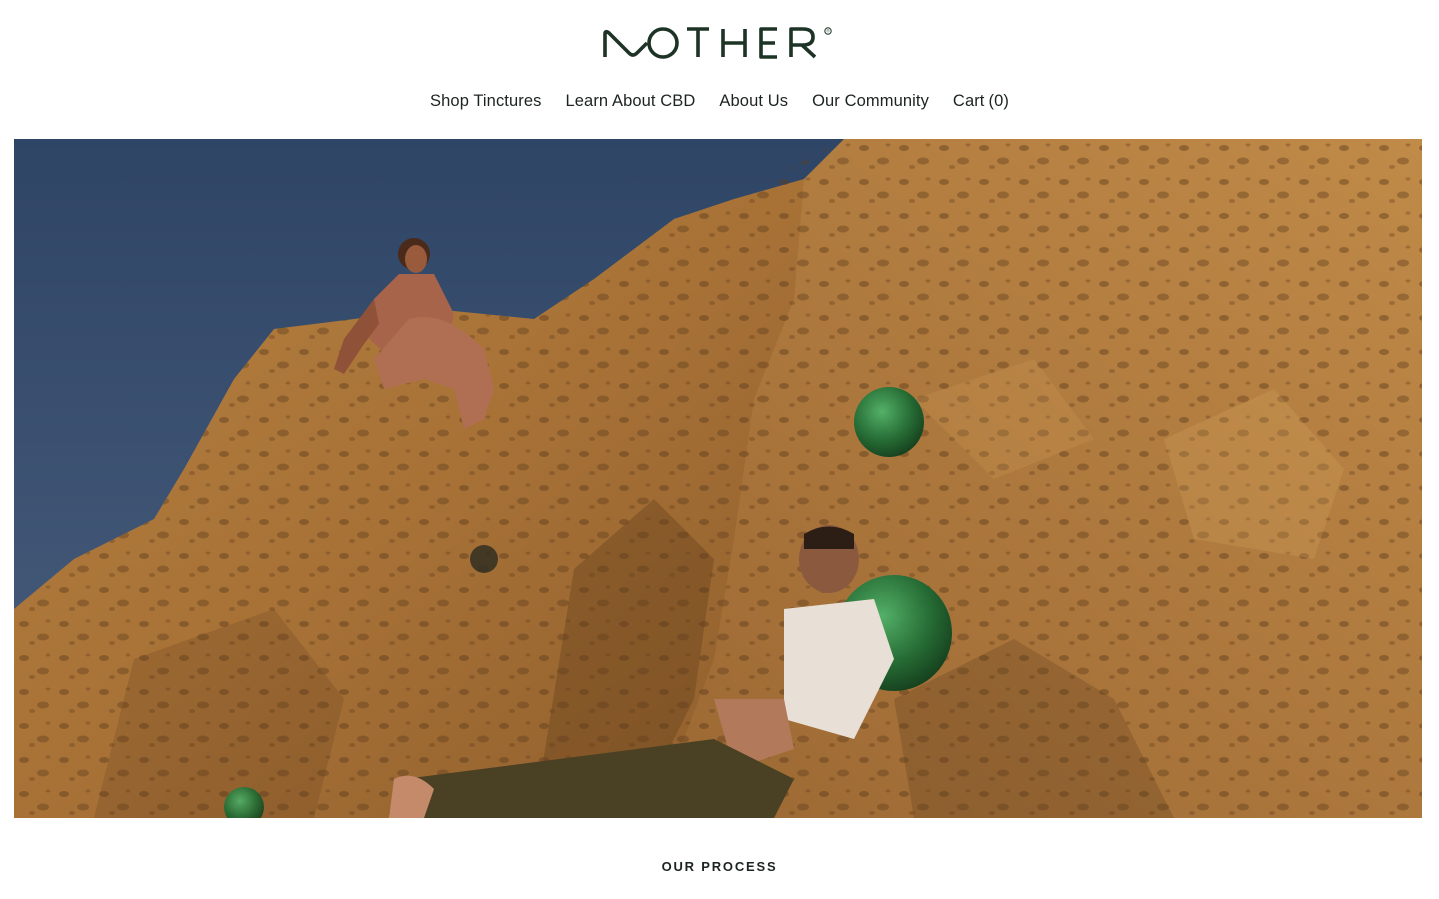 The width and height of the screenshot is (1439, 899). I want to click on cart-label: Cart, so click(968, 101).